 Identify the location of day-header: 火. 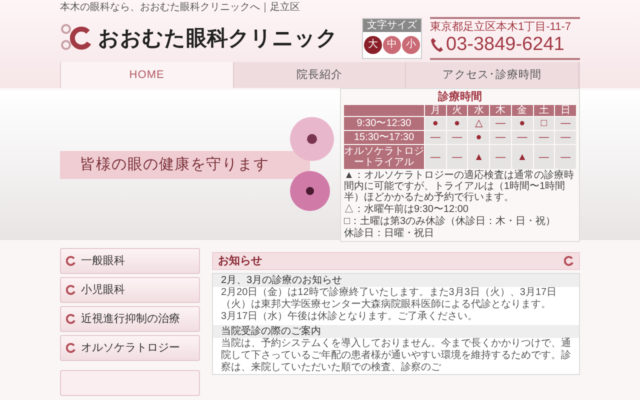
(457, 110).